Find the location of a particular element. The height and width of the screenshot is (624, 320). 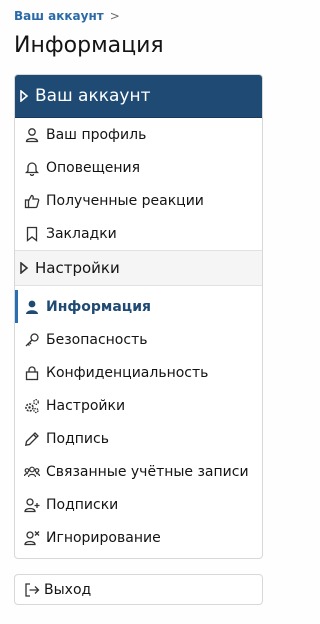

account-block-title: Ваш аккаунт is located at coordinates (93, 96).